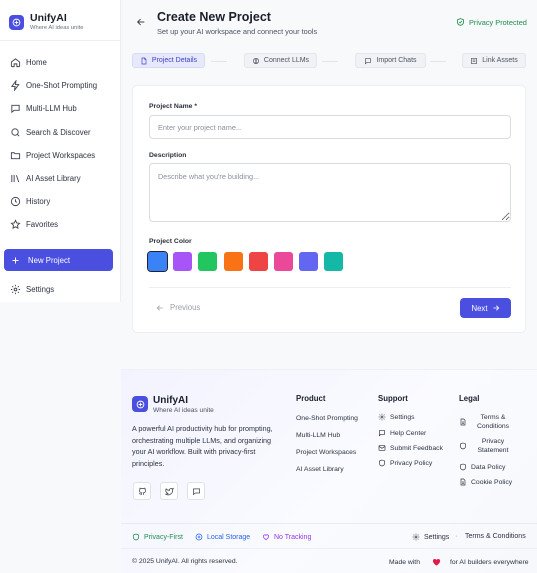 The width and height of the screenshot is (537, 573). I want to click on sidebar-item-ai-asset-library: AI Asset Library, so click(60, 178).